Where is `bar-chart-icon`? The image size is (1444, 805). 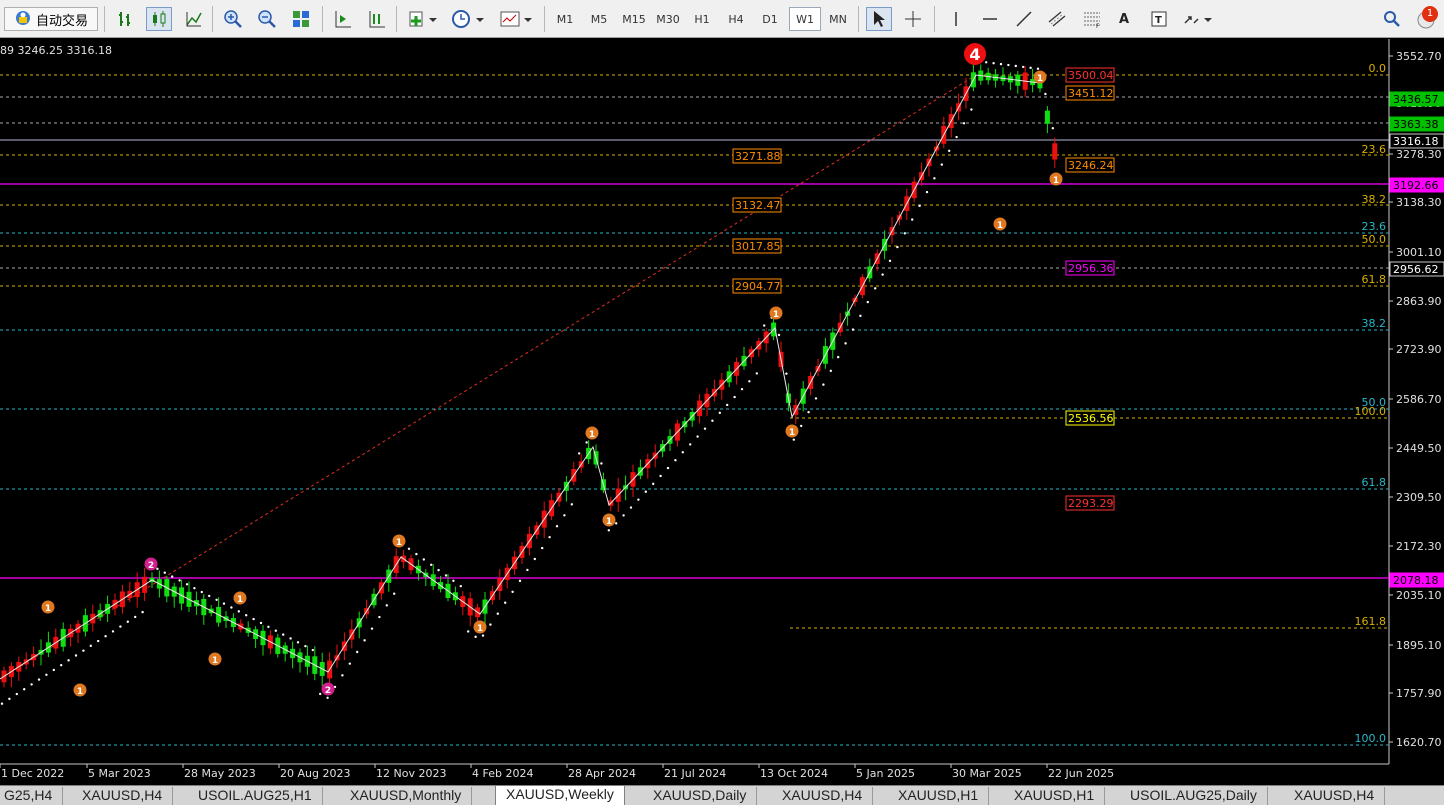 bar-chart-icon is located at coordinates (126, 19).